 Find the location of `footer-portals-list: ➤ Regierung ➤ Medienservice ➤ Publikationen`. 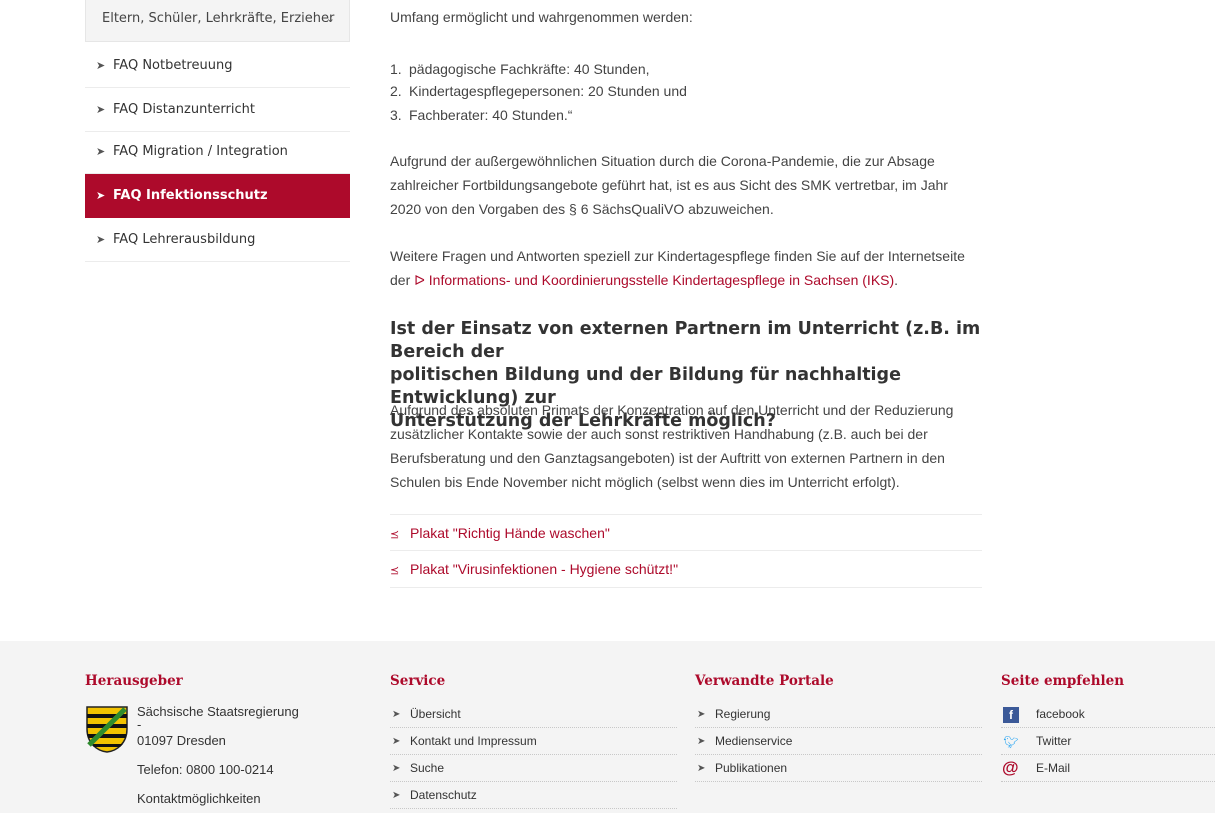

footer-portals-list: ➤ Regierung ➤ Medienservice ➤ Publikationen is located at coordinates (838, 741).